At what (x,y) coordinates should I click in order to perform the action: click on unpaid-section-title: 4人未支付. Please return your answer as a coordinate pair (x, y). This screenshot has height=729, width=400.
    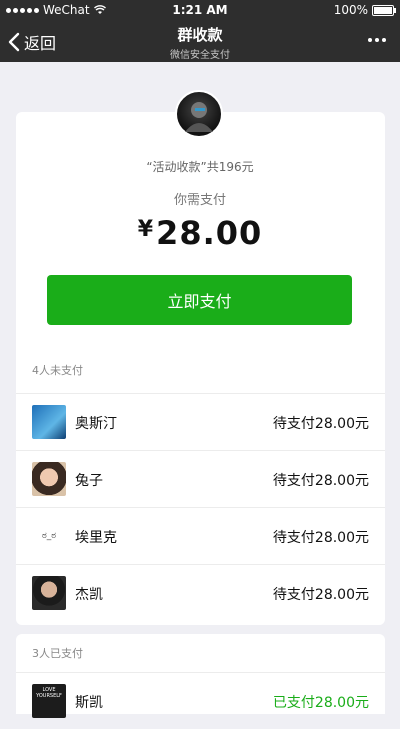
    Looking at the image, I should click on (57, 370).